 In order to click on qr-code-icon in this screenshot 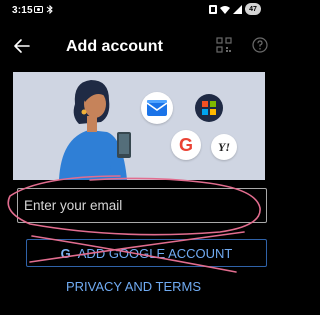, I will do `click(224, 45)`.